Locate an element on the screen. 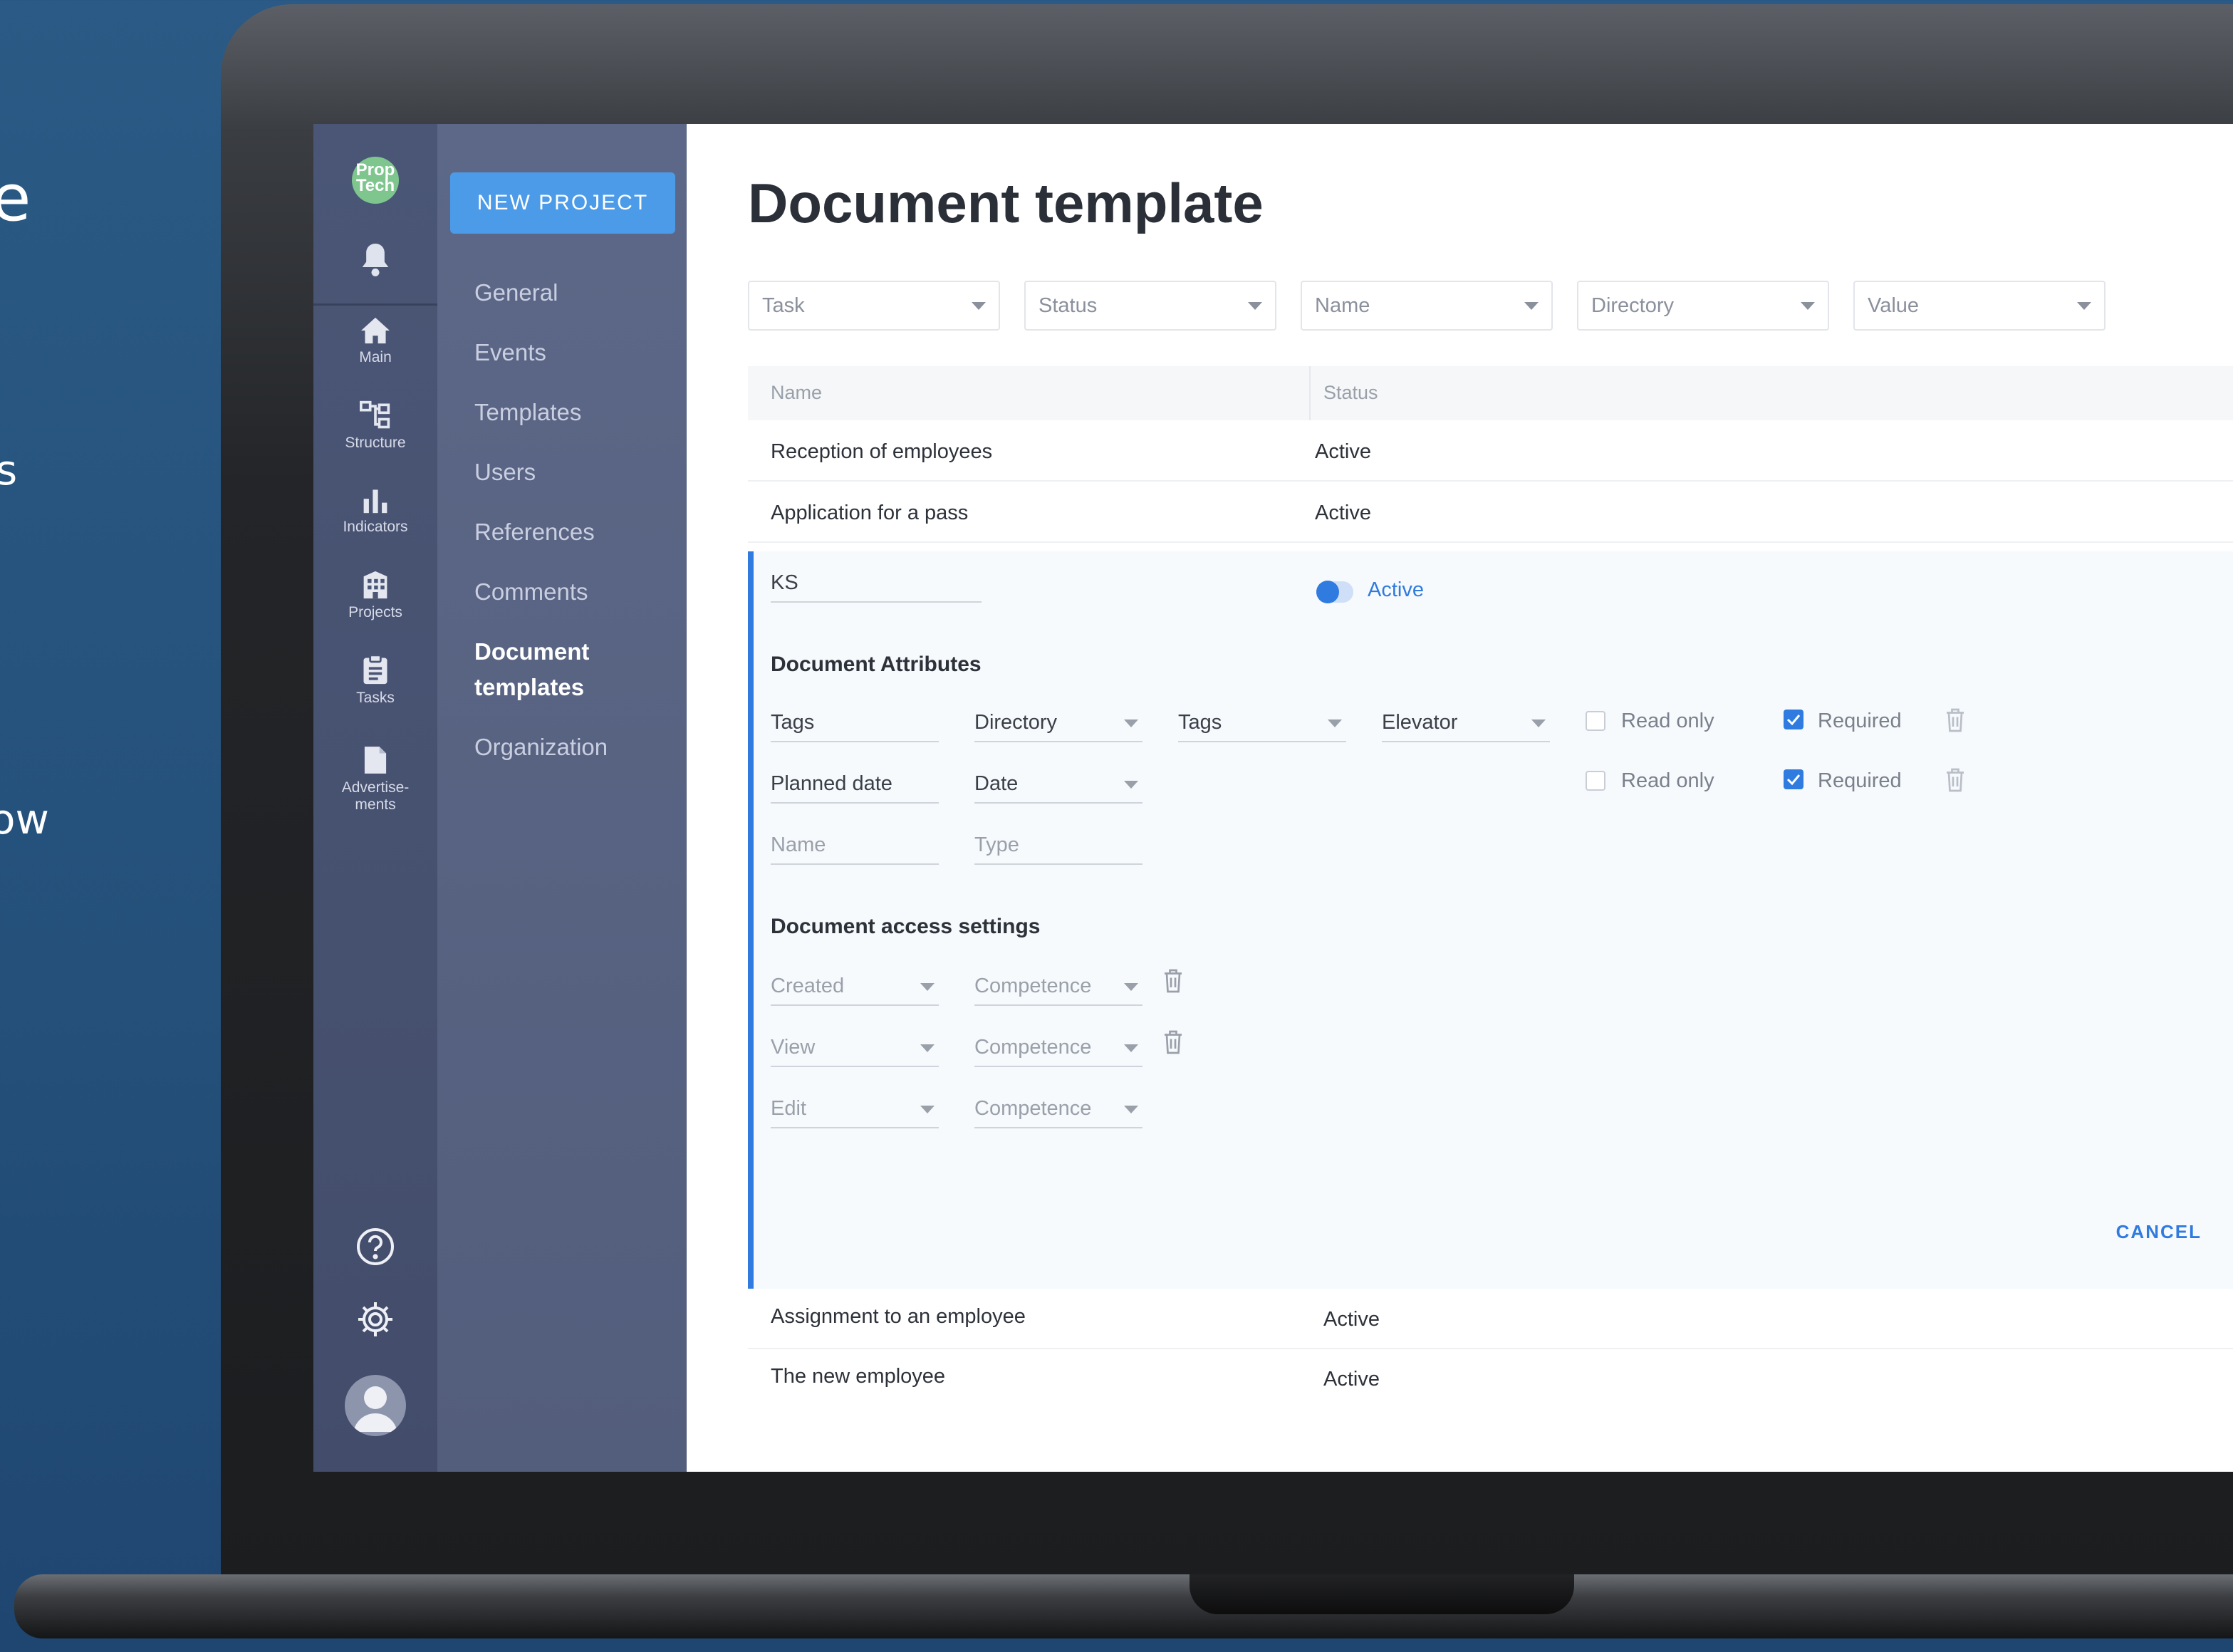  nav-item-document-templates: Document templates is located at coordinates (531, 669).